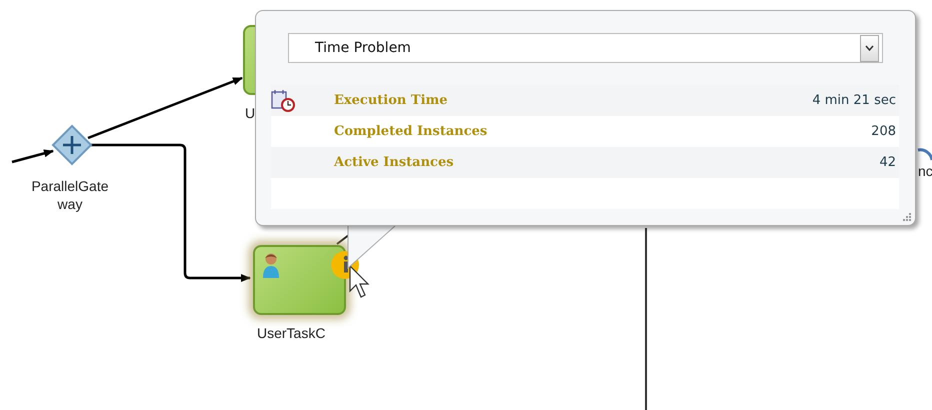 The width and height of the screenshot is (932, 410). Describe the element at coordinates (291, 333) in the screenshot. I see `task-label: UserTaskC` at that location.